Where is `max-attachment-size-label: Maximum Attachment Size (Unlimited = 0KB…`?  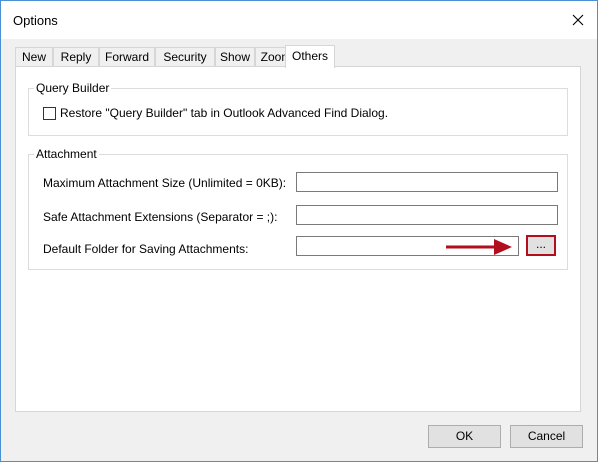
max-attachment-size-label: Maximum Attachment Size (Unlimited = 0KB… is located at coordinates (165, 183).